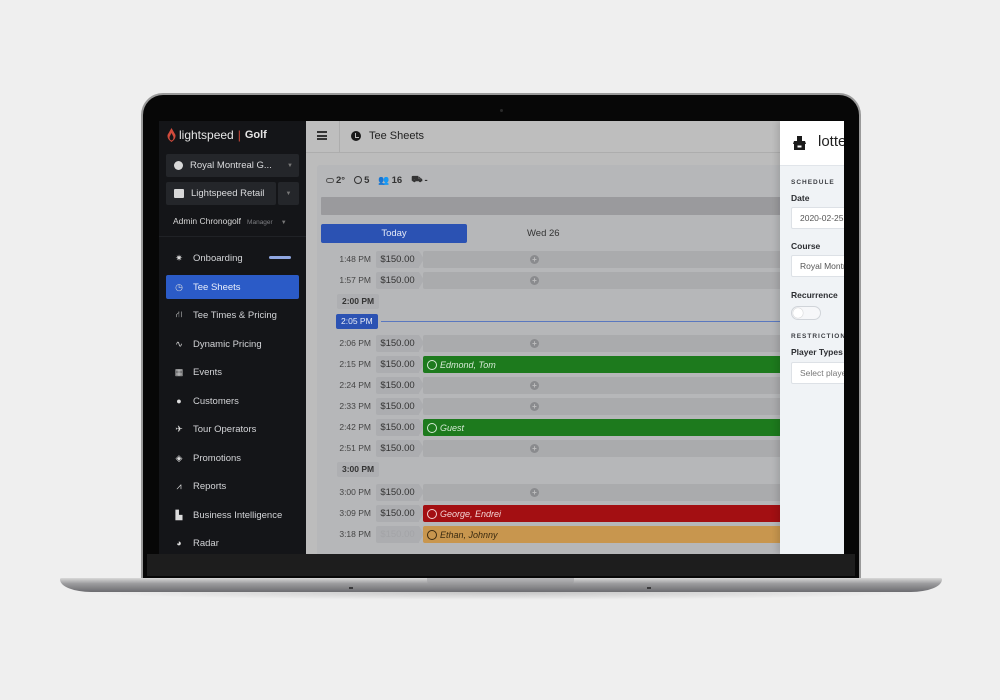  I want to click on date-input: 2020-02-25, so click(817, 218).